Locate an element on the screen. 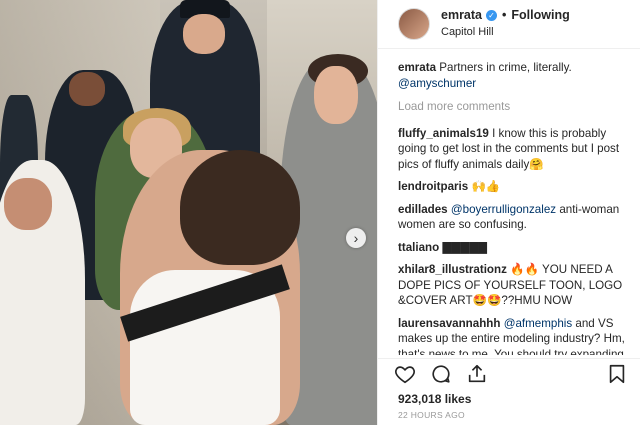  comment-mention: @afmemphis is located at coordinates (538, 323).